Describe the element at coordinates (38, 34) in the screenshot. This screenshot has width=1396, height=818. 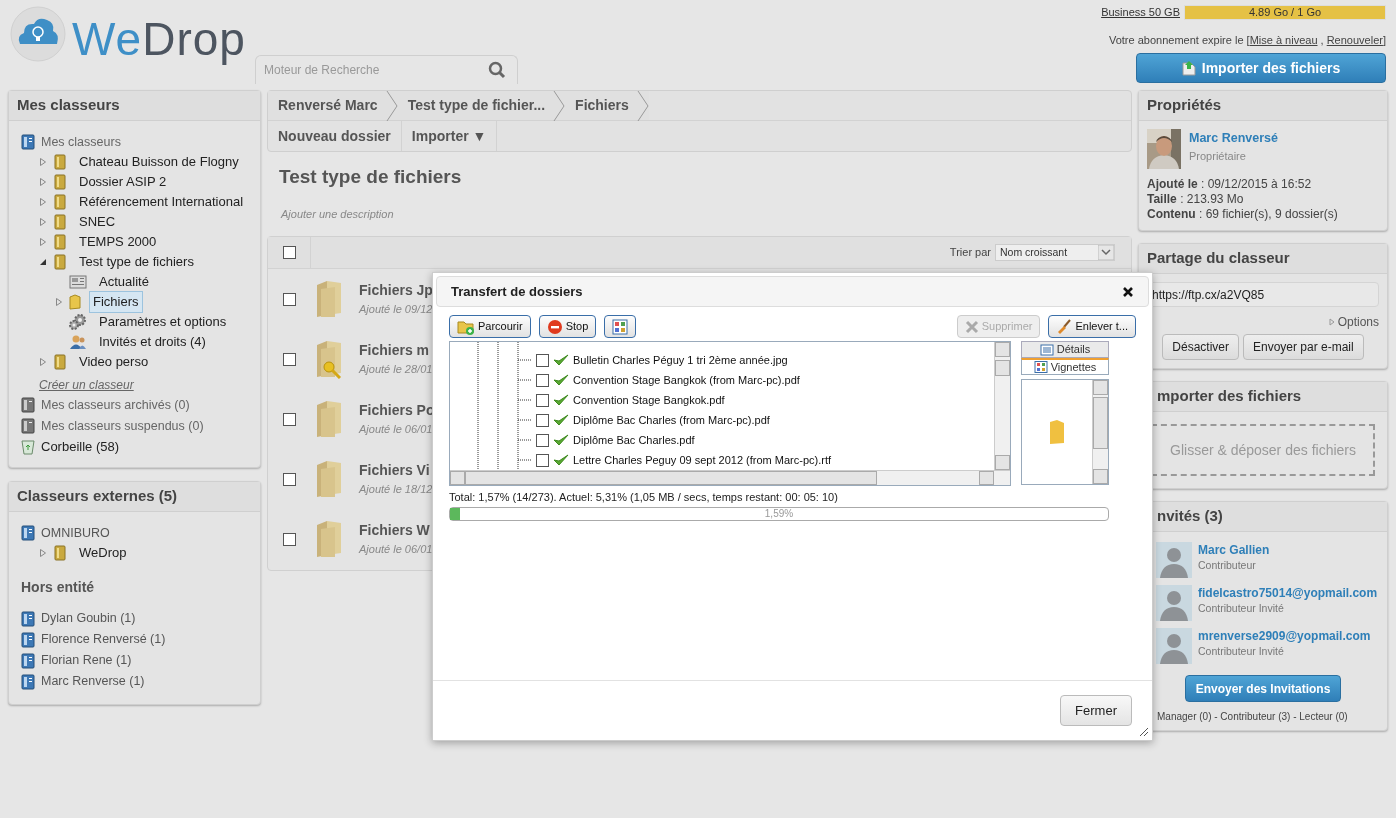
I see `cloud-logo-icon` at that location.